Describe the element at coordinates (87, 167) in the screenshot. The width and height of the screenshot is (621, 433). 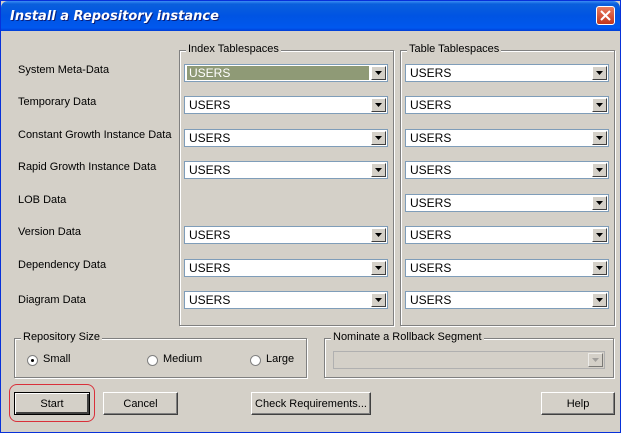
I see `label-rapid-growth-data: Rapid Growth Instance Data` at that location.